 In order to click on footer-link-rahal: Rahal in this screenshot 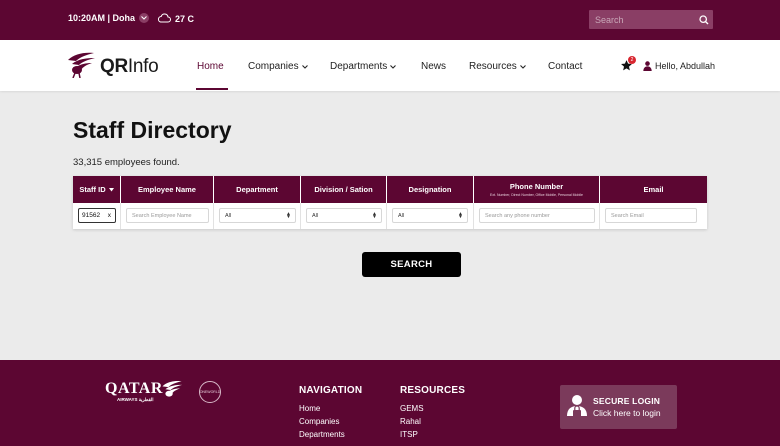, I will do `click(432, 421)`.